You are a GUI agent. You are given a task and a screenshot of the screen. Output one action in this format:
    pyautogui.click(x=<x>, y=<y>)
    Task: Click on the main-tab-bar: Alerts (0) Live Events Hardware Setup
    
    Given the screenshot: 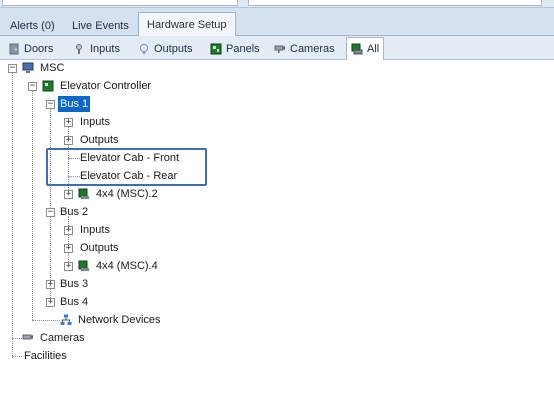 What is the action you would take?
    pyautogui.click(x=277, y=22)
    